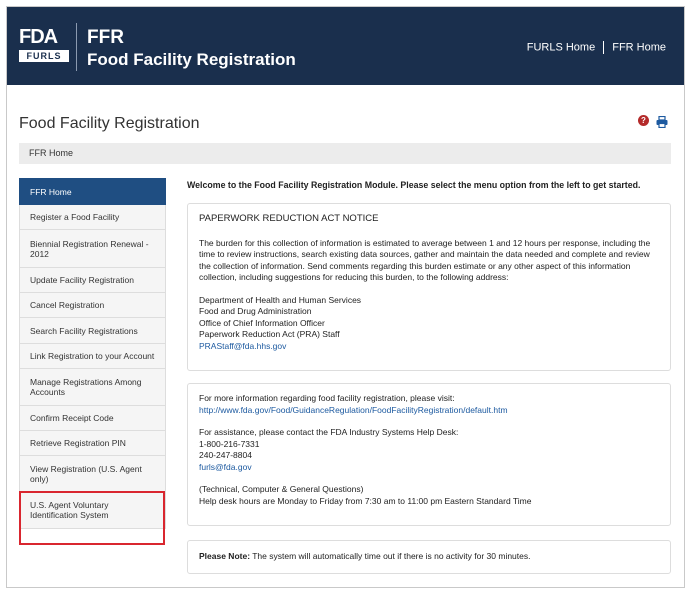  I want to click on sidebar-item-label: Biennial Registration Renewal - 2012, so click(89, 248).